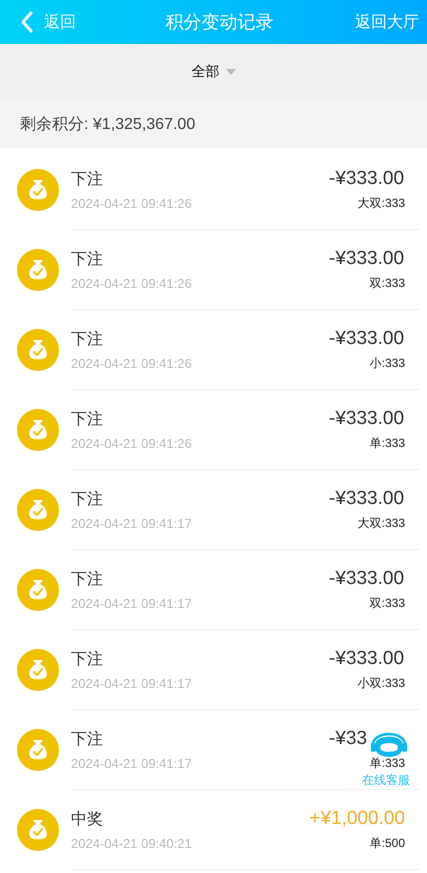 This screenshot has width=427, height=873. I want to click on record-title: 中奖, so click(87, 820).